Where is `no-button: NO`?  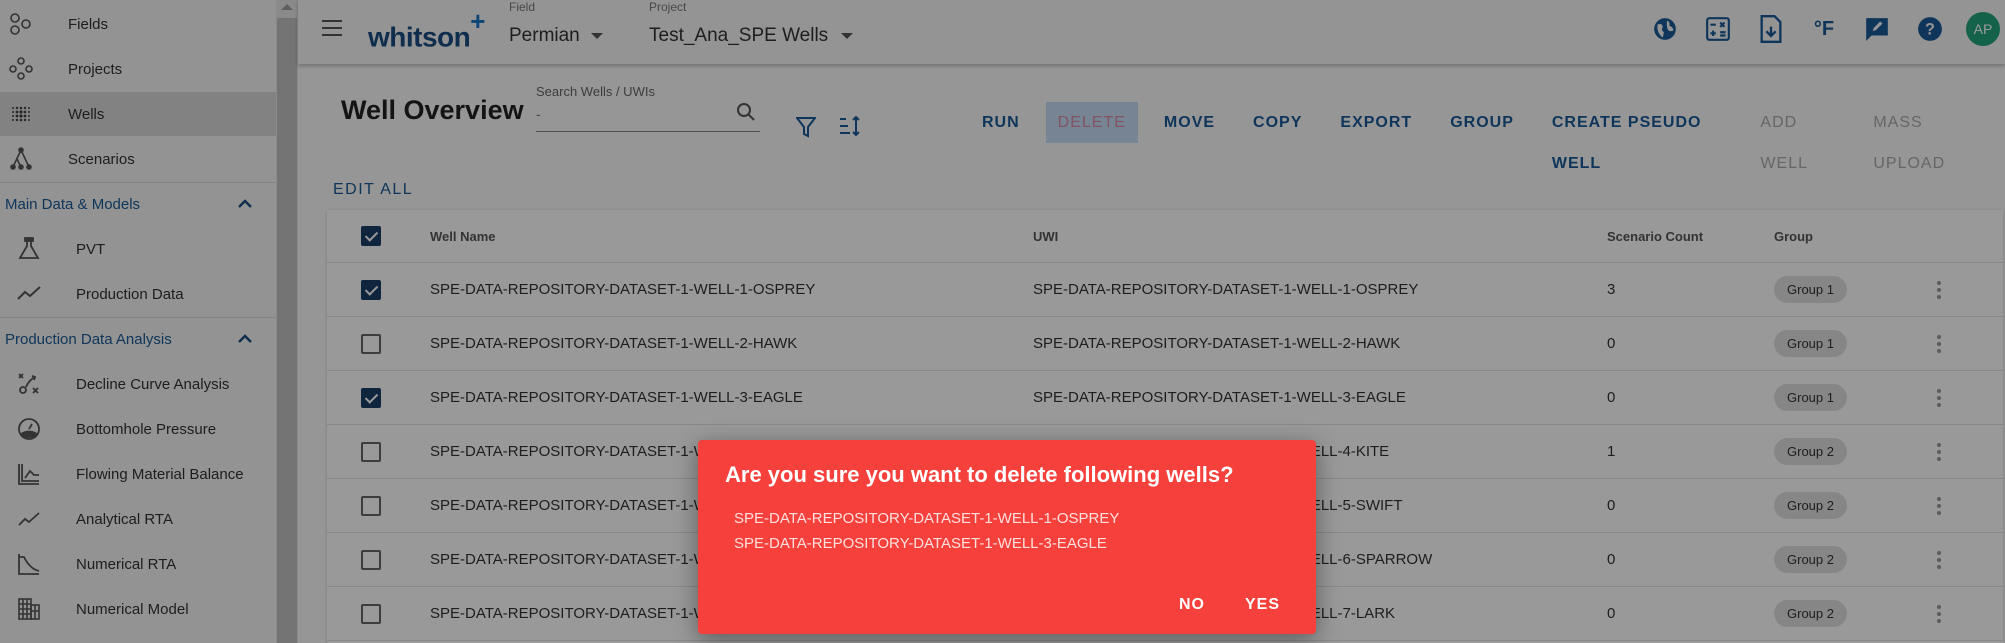
no-button: NO is located at coordinates (1192, 605).